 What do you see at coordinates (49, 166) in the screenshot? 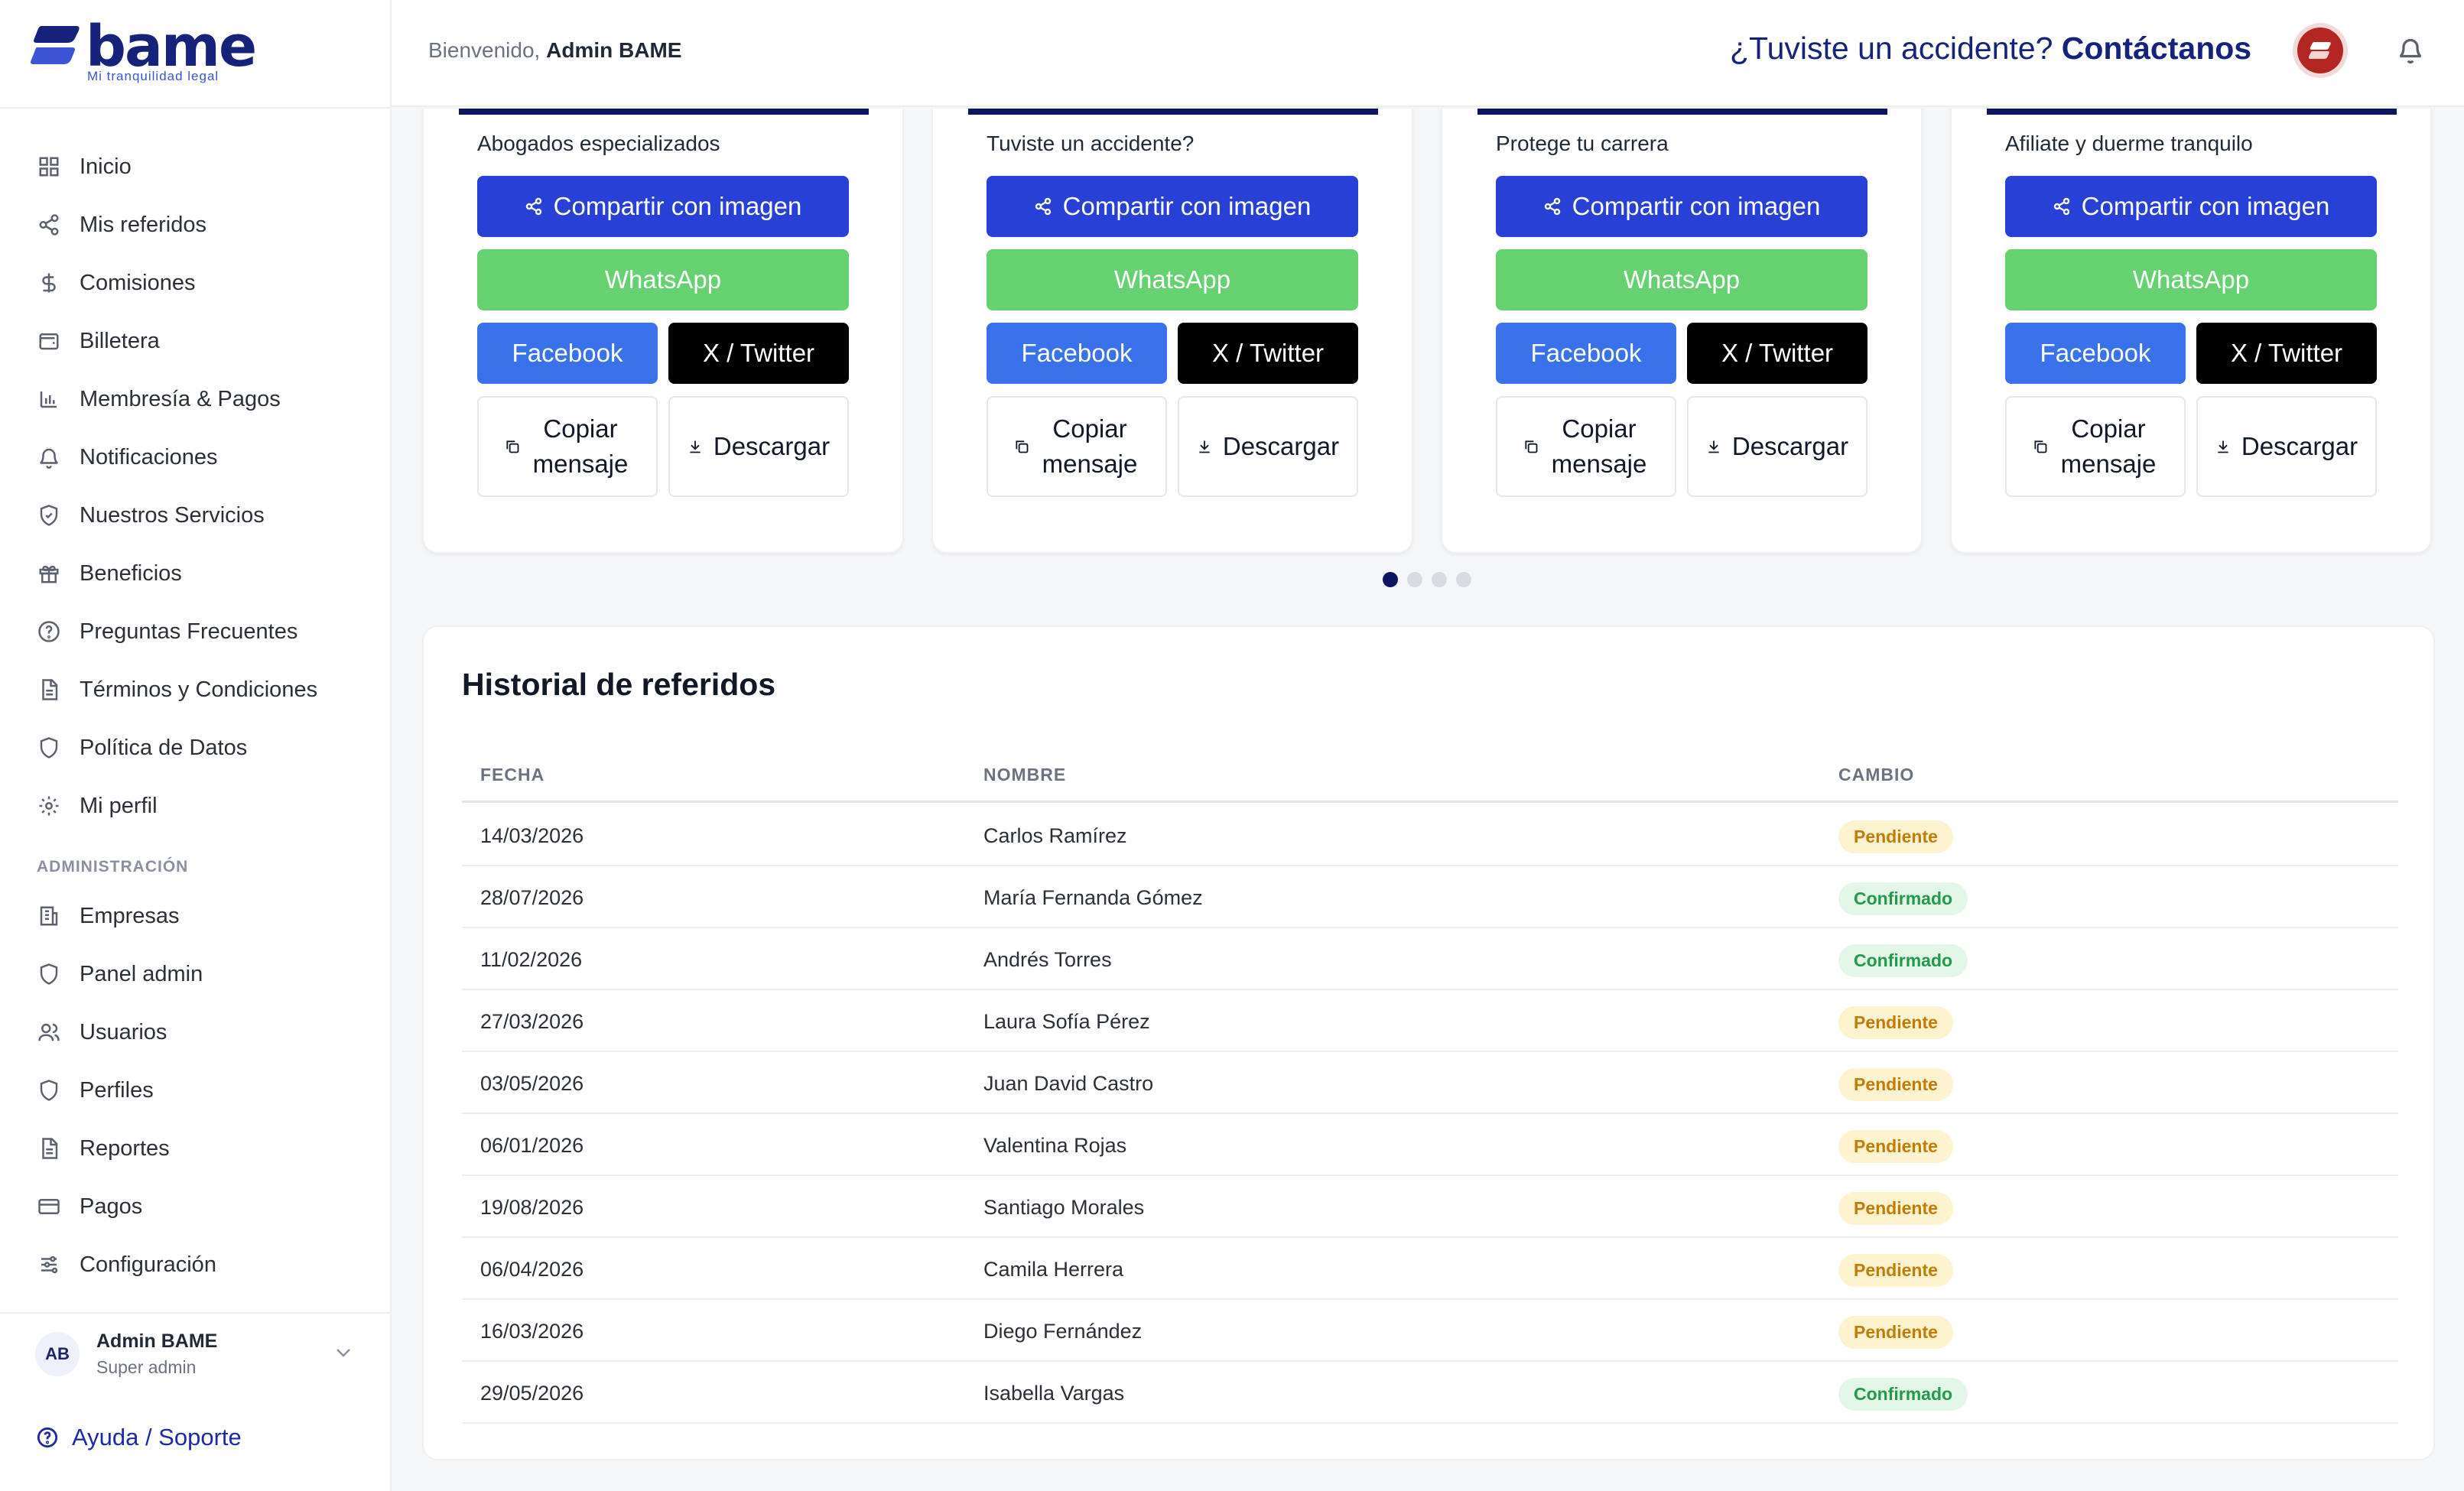
I see `grid-icon` at bounding box center [49, 166].